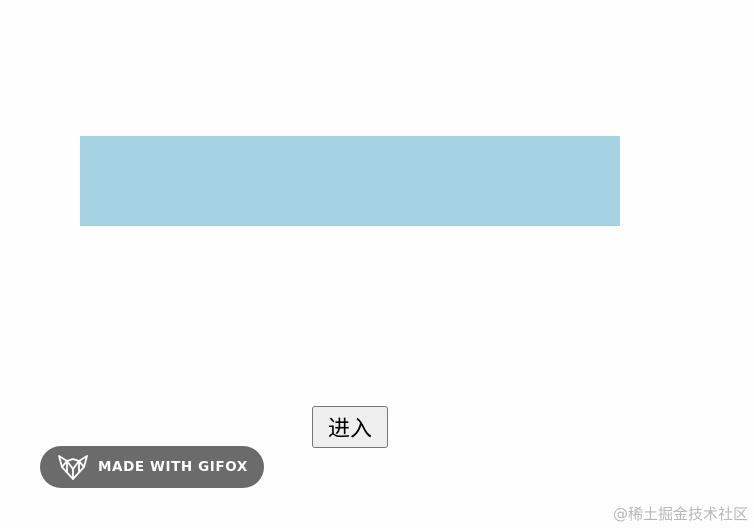 This screenshot has width=754, height=528. I want to click on animated-block, so click(350, 181).